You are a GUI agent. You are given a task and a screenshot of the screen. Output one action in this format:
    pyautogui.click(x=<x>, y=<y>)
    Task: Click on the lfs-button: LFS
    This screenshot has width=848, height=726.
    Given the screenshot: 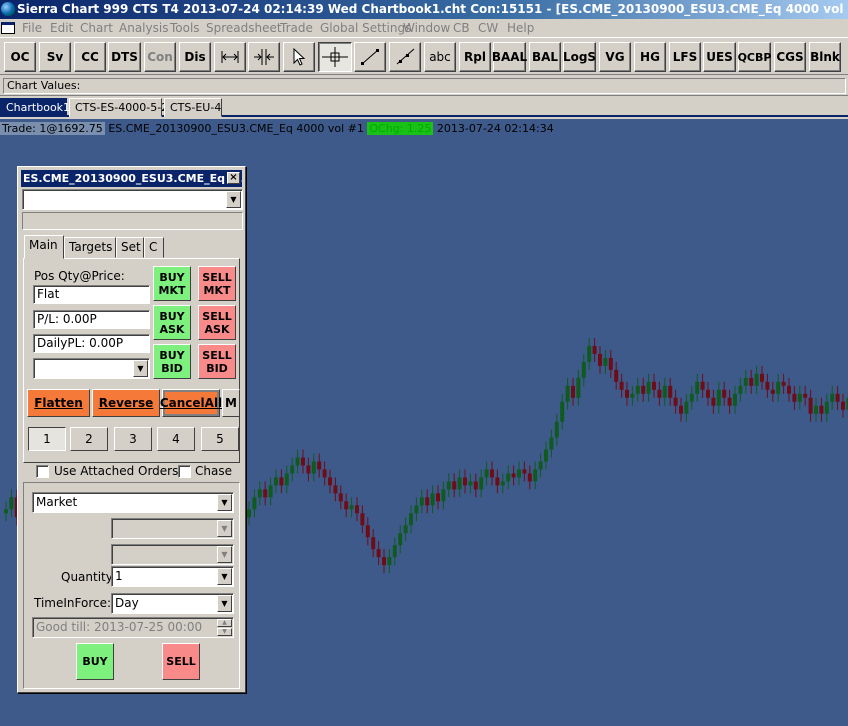 What is the action you would take?
    pyautogui.click(x=685, y=57)
    